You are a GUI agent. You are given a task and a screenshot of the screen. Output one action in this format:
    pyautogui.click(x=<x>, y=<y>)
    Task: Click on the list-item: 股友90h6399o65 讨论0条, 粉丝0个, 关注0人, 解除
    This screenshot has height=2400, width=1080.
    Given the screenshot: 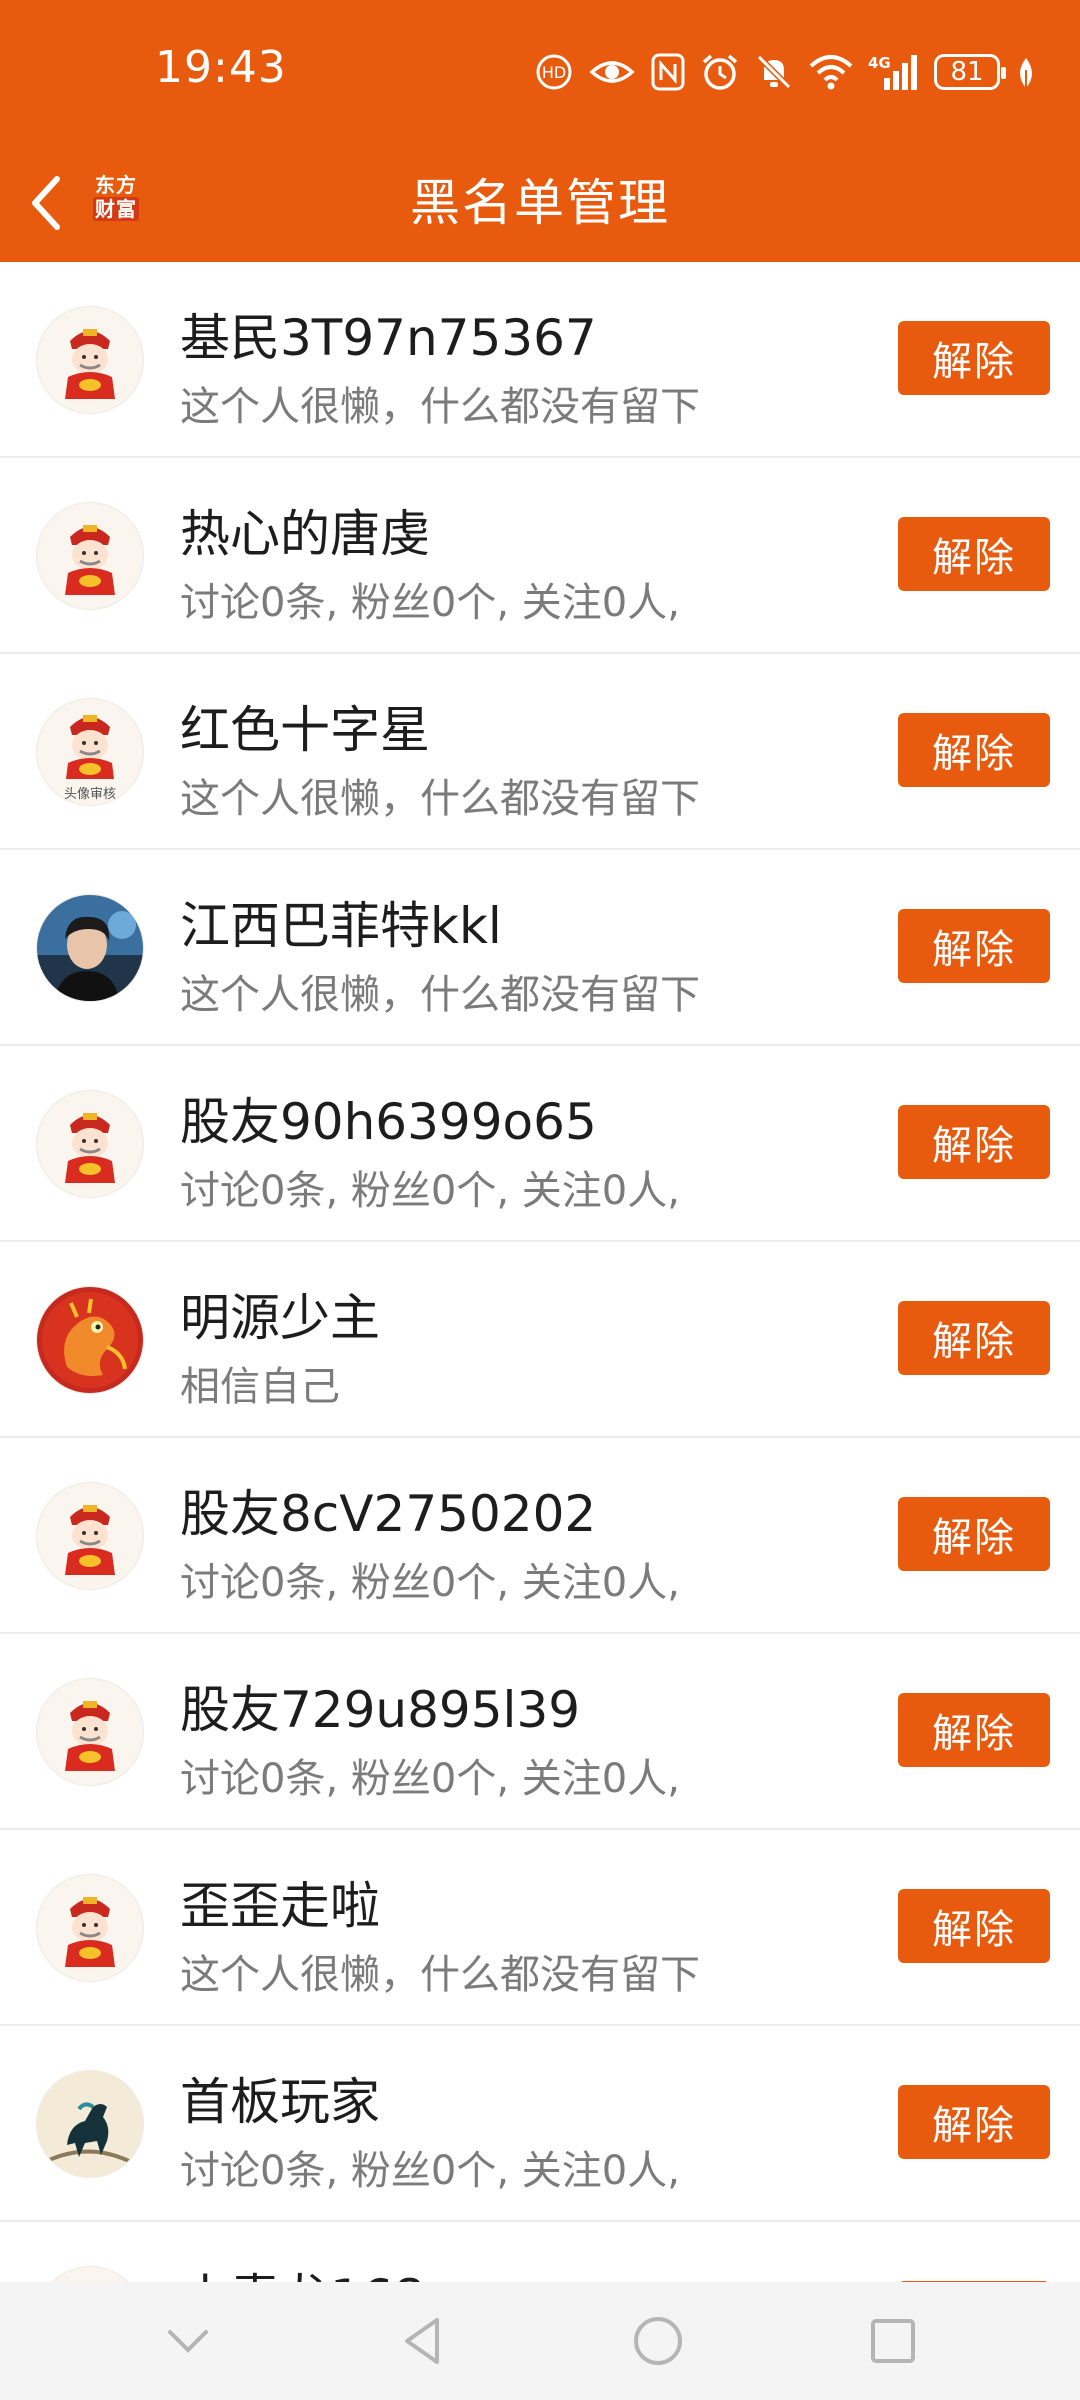 What is the action you would take?
    pyautogui.click(x=540, y=1144)
    